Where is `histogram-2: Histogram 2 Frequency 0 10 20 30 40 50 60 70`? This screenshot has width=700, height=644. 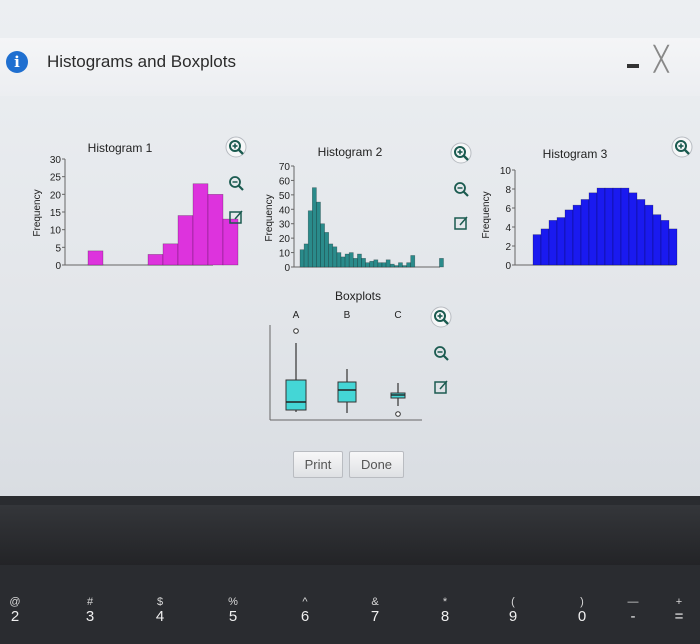
histogram-2: Histogram 2 Frequency 0 10 20 30 40 50 60 70 is located at coordinates (354, 209).